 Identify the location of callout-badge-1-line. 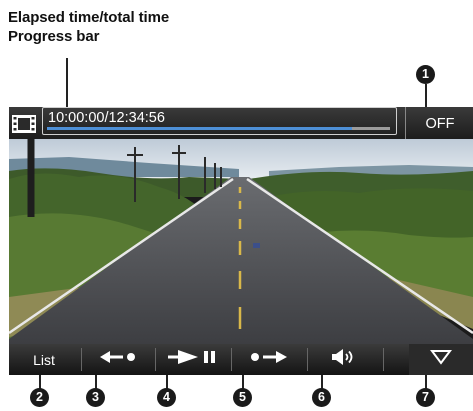
(426, 96).